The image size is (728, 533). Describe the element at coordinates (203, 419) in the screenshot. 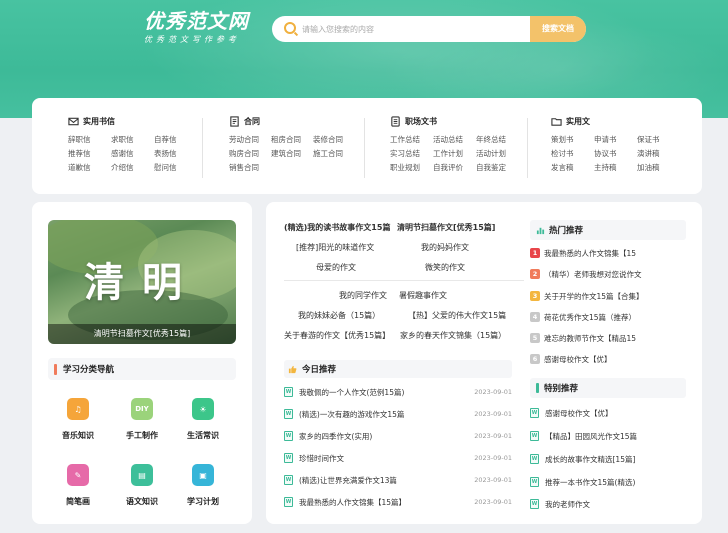

I see `nav-item-life: ☀ 生活常识` at that location.